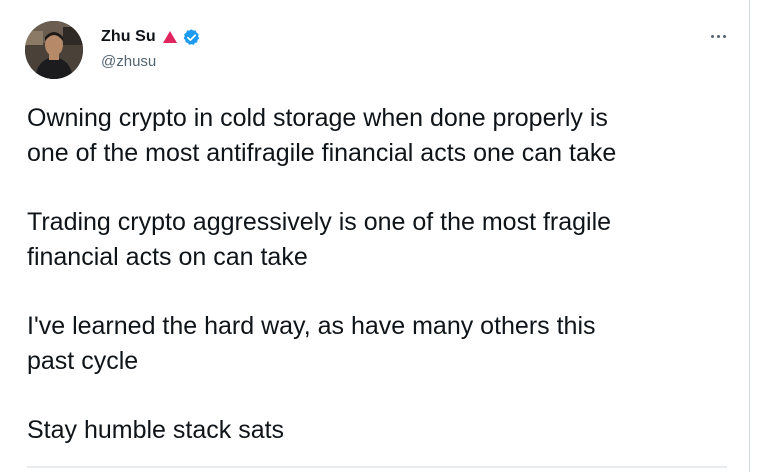  Describe the element at coordinates (128, 37) in the screenshot. I see `author-name: Zhu Su` at that location.